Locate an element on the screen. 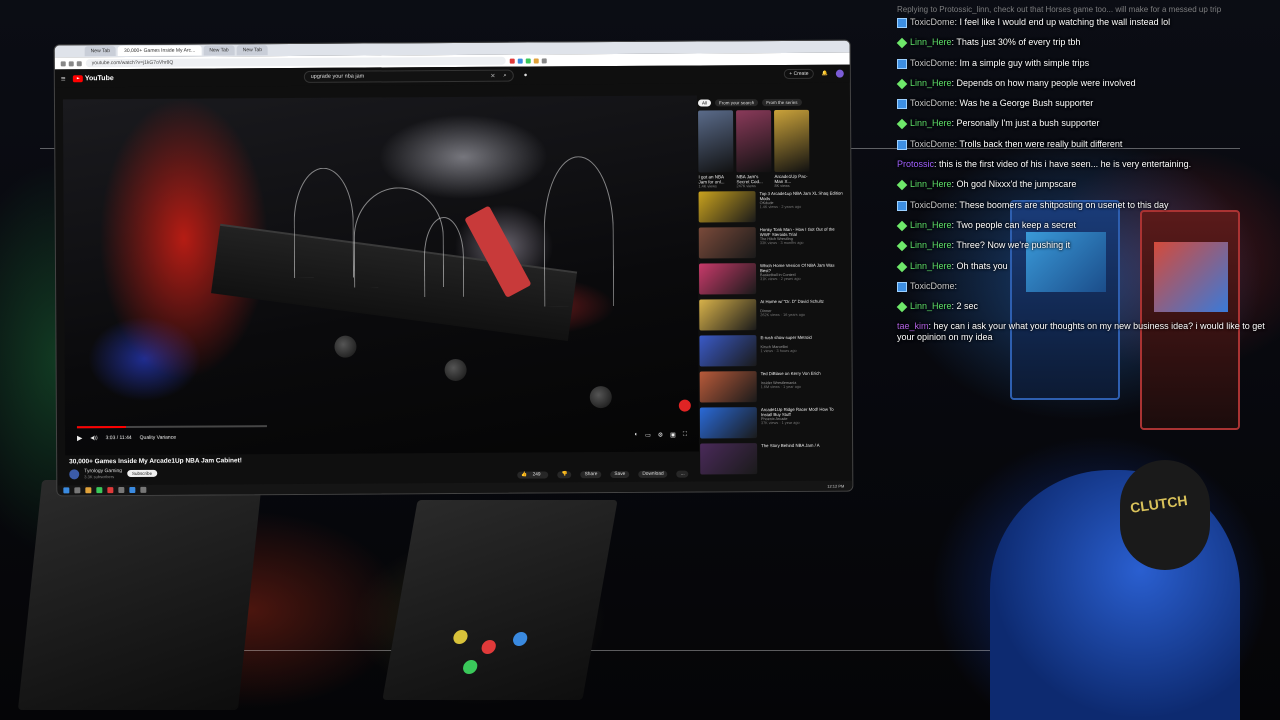  dislike-button: 👎 is located at coordinates (564, 475).